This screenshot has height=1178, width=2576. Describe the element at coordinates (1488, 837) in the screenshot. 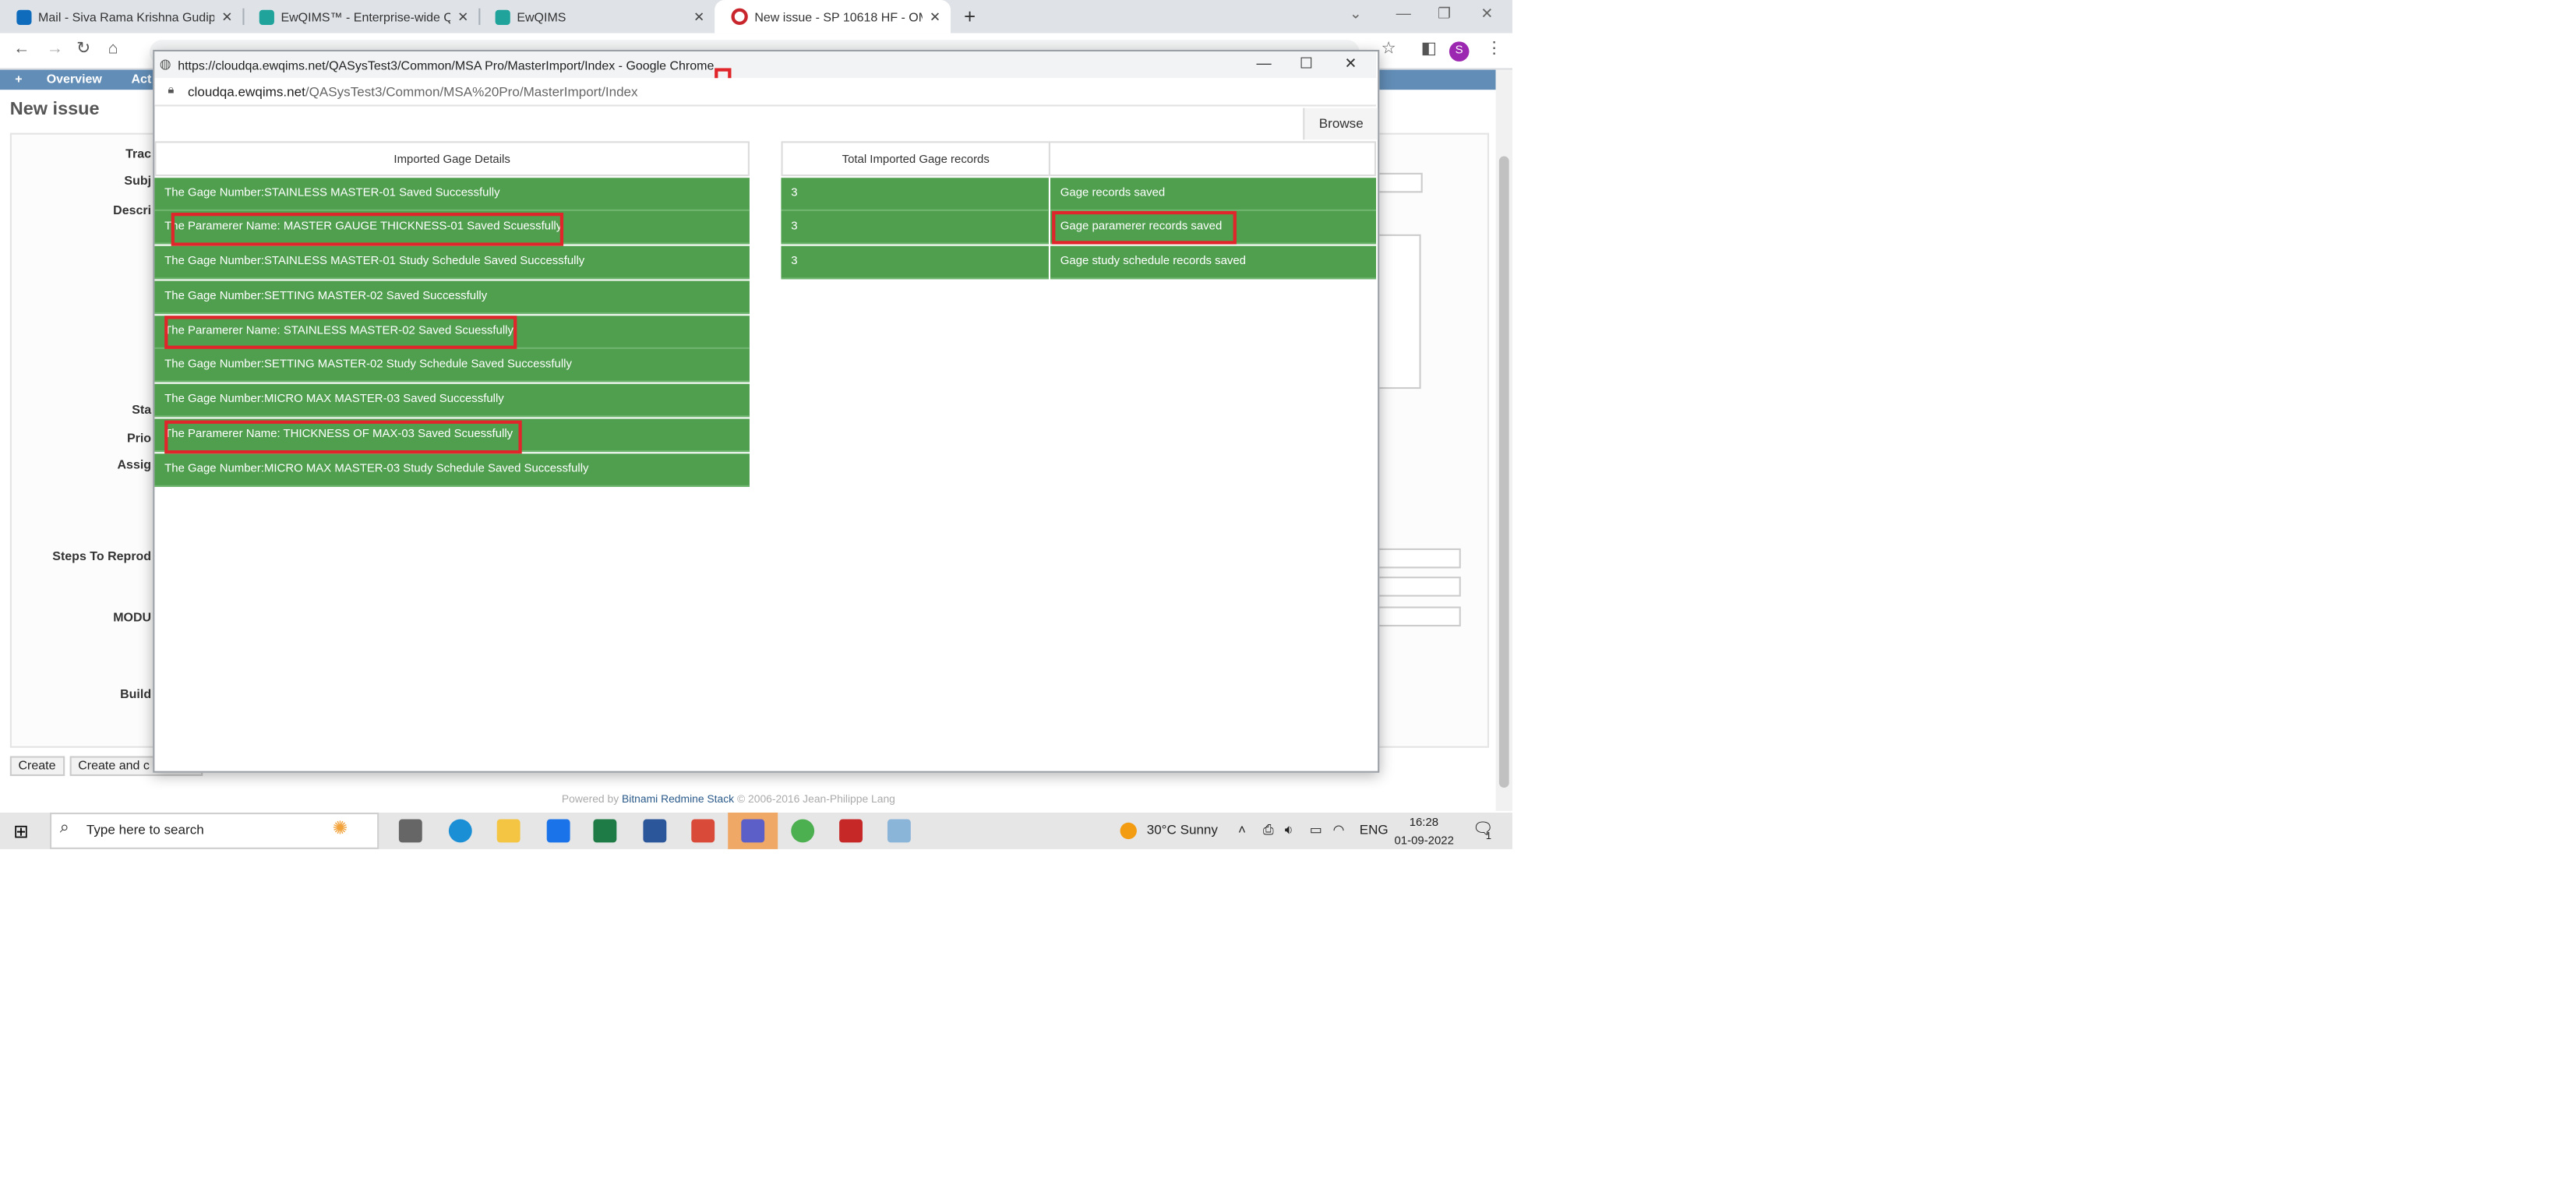

I see `notification-count: 1` at that location.